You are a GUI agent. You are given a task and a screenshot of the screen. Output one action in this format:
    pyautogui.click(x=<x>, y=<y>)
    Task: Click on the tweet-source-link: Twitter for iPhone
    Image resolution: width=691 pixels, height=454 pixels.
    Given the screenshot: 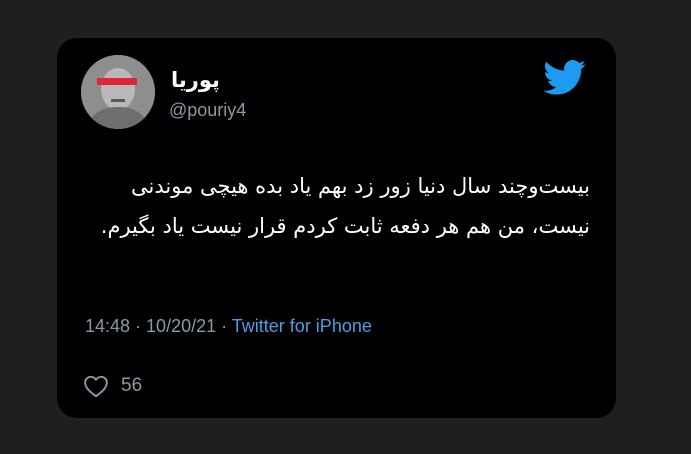 What is the action you would take?
    pyautogui.click(x=302, y=326)
    